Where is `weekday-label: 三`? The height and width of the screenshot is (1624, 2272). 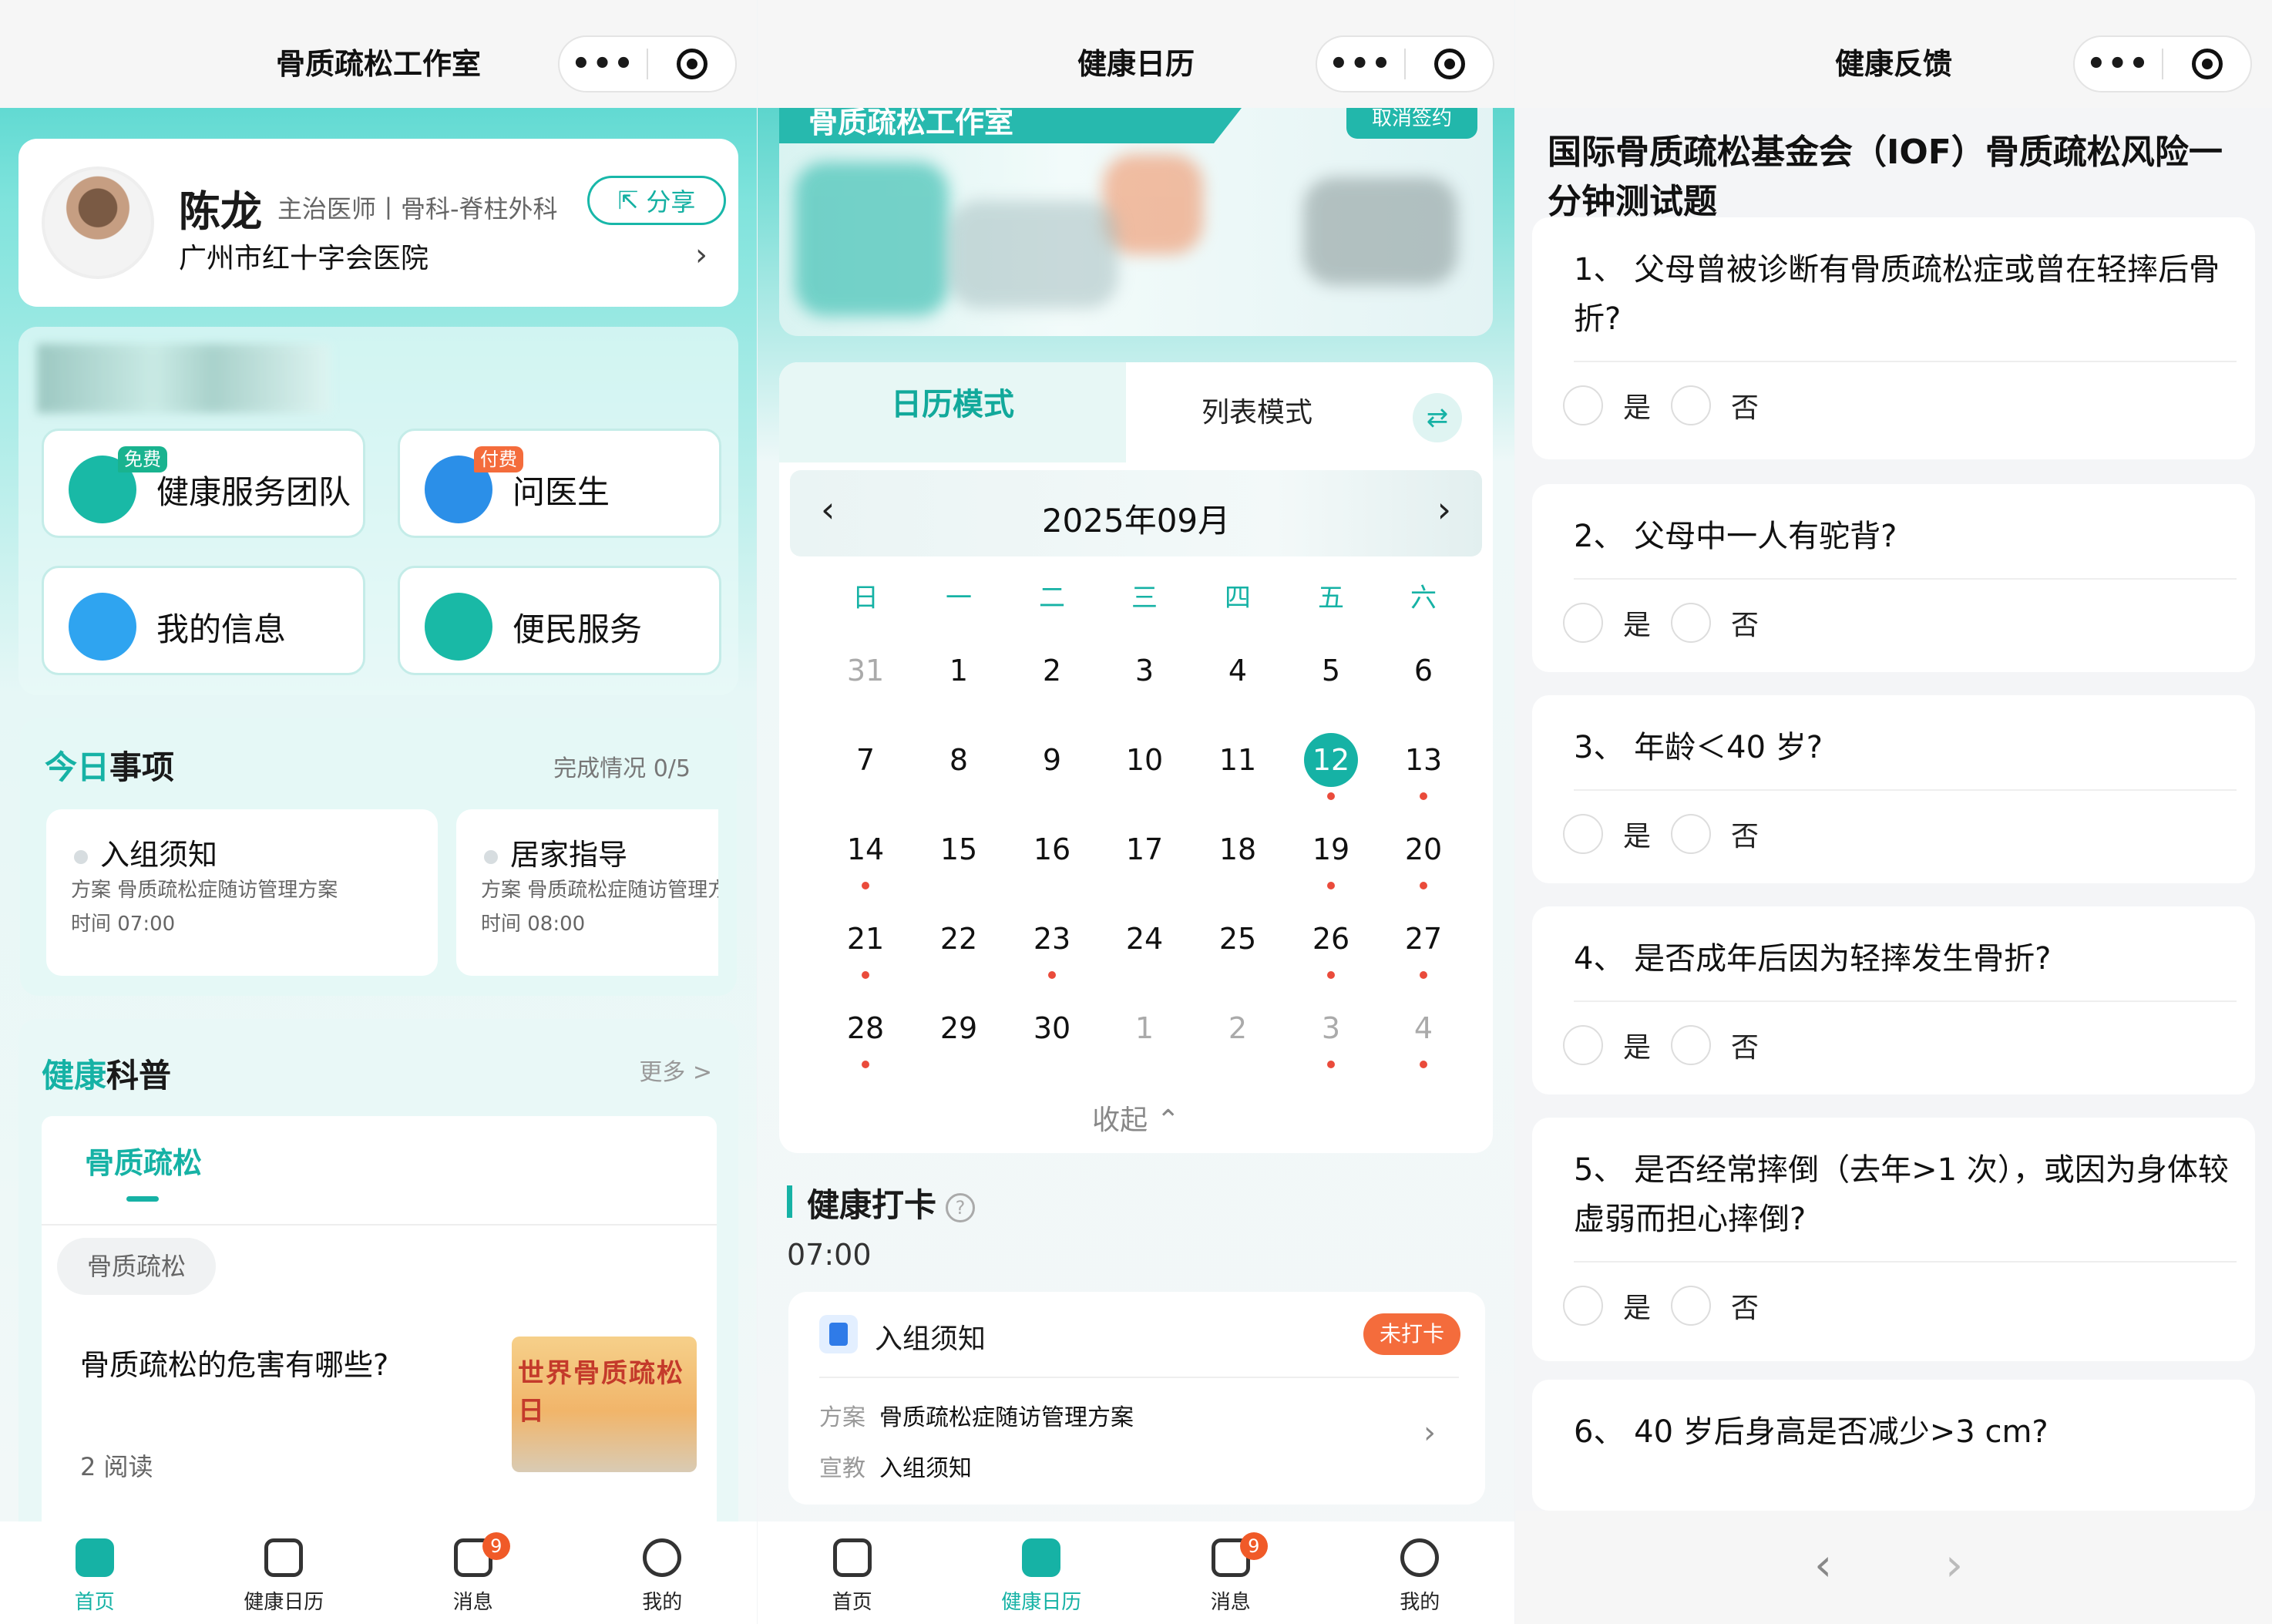
weekday-label: 三 is located at coordinates (1145, 598).